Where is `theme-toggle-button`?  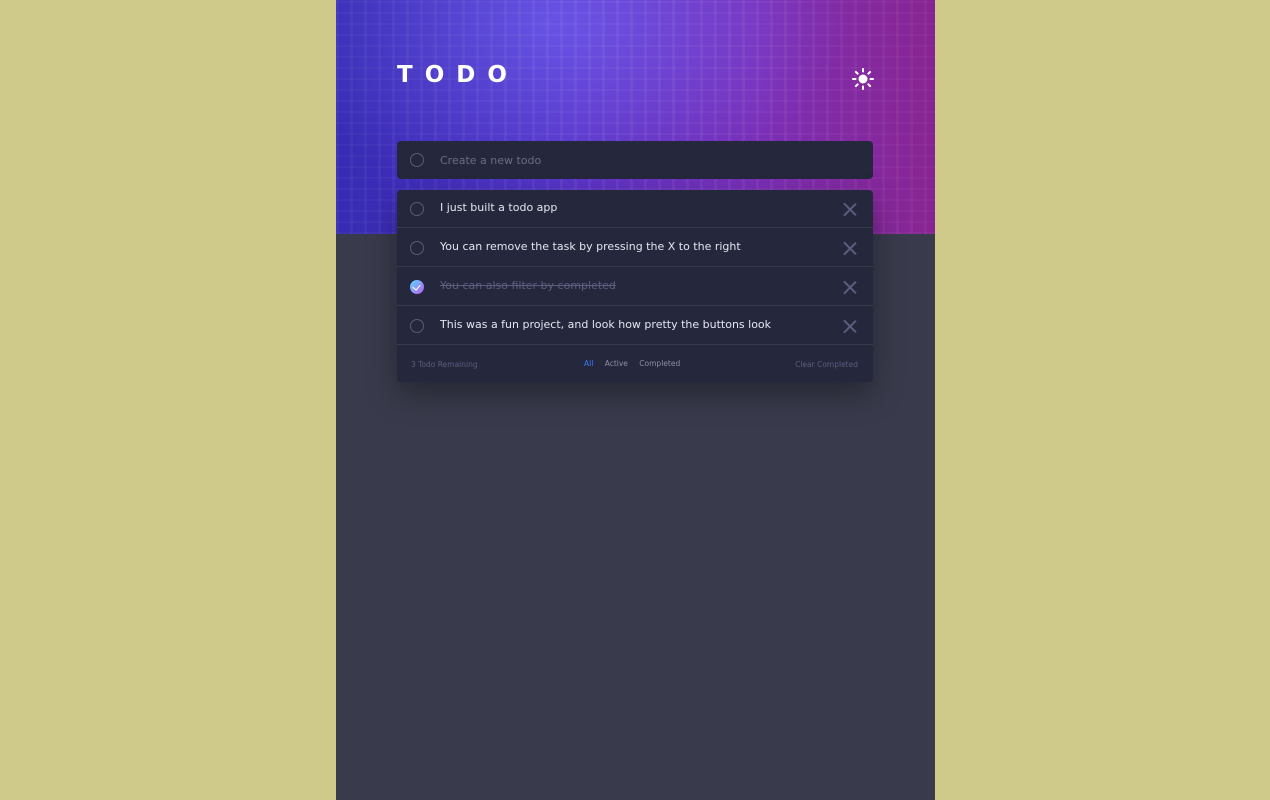 theme-toggle-button is located at coordinates (863, 79).